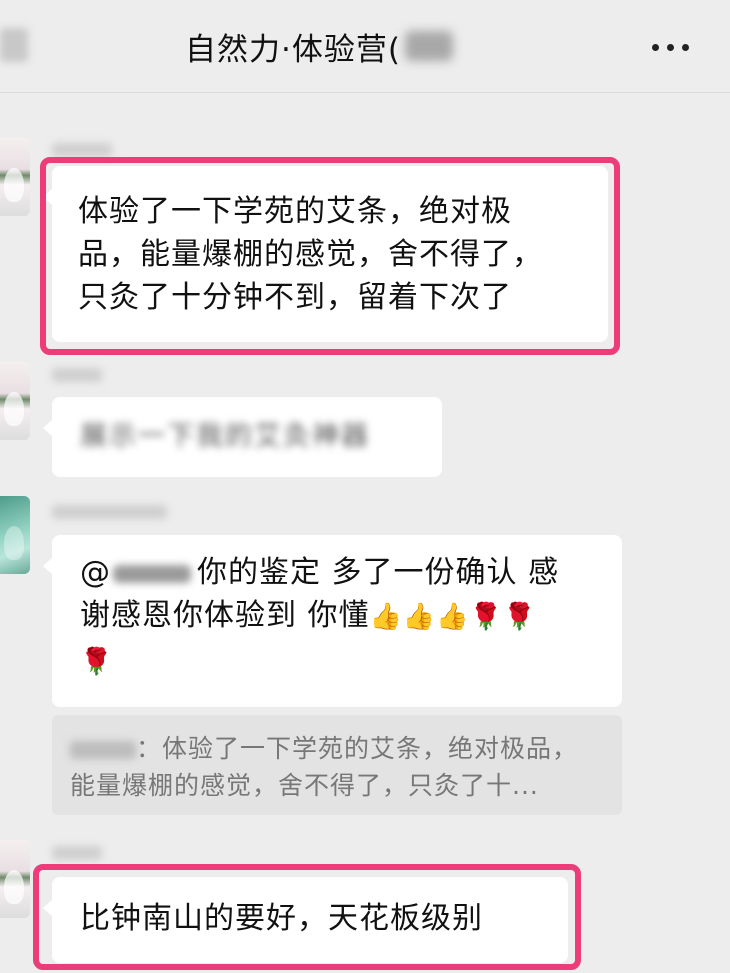  I want to click on quote-line: ：体验了一下学苑的艾条，绝对极品，, so click(337, 748).